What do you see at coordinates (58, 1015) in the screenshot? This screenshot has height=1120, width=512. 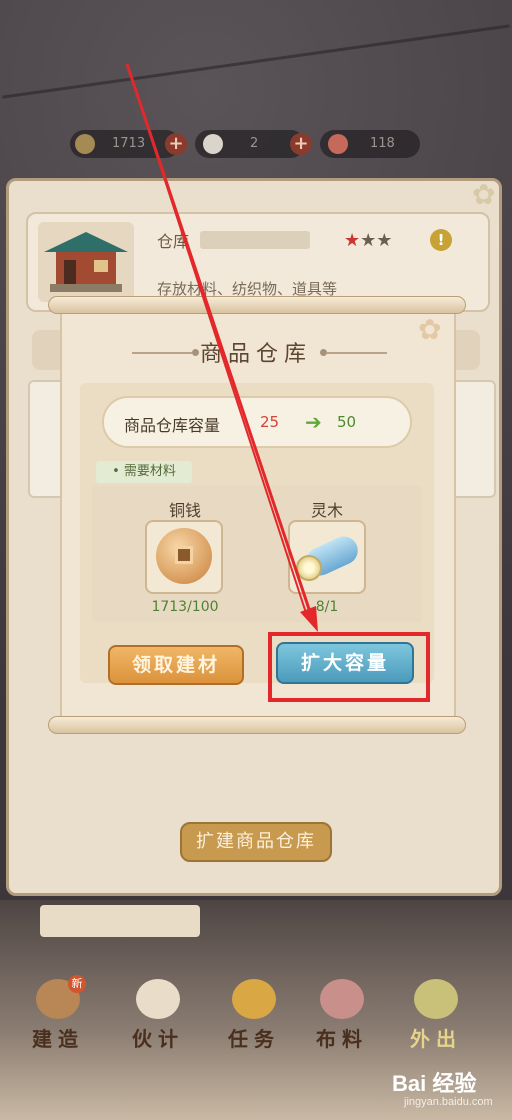 I see `nav-build: 新 建造` at bounding box center [58, 1015].